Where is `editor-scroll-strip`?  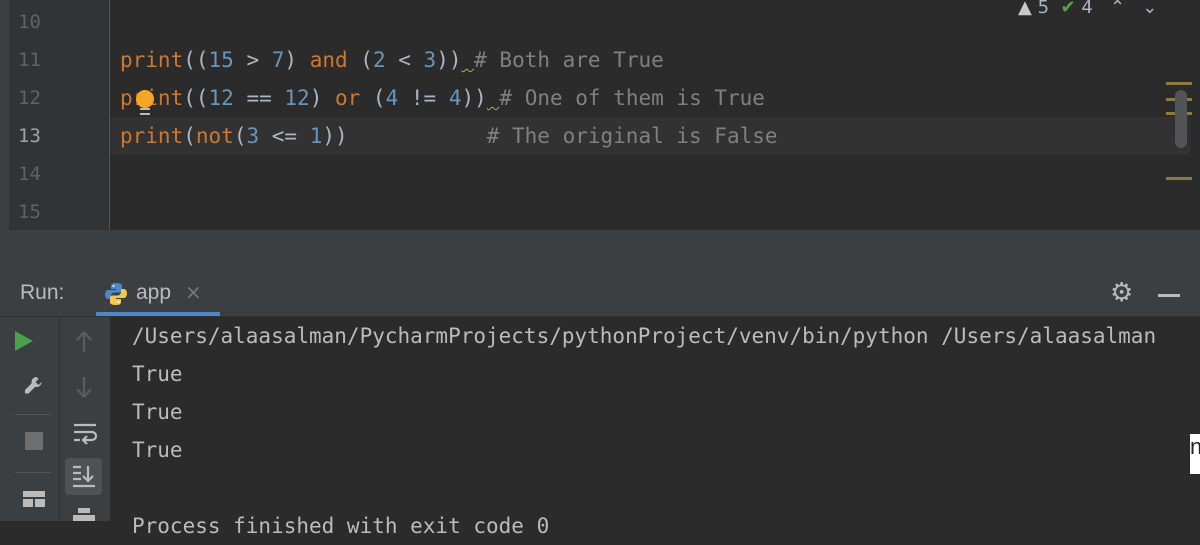 editor-scroll-strip is located at coordinates (1195, 115).